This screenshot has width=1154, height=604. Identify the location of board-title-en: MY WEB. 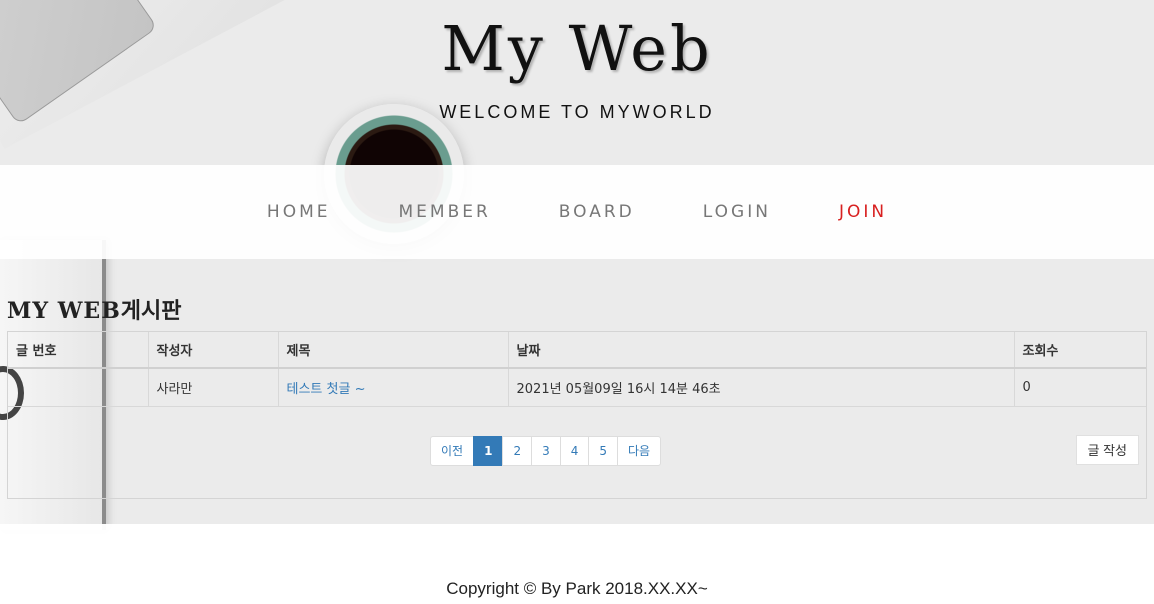
(64, 311).